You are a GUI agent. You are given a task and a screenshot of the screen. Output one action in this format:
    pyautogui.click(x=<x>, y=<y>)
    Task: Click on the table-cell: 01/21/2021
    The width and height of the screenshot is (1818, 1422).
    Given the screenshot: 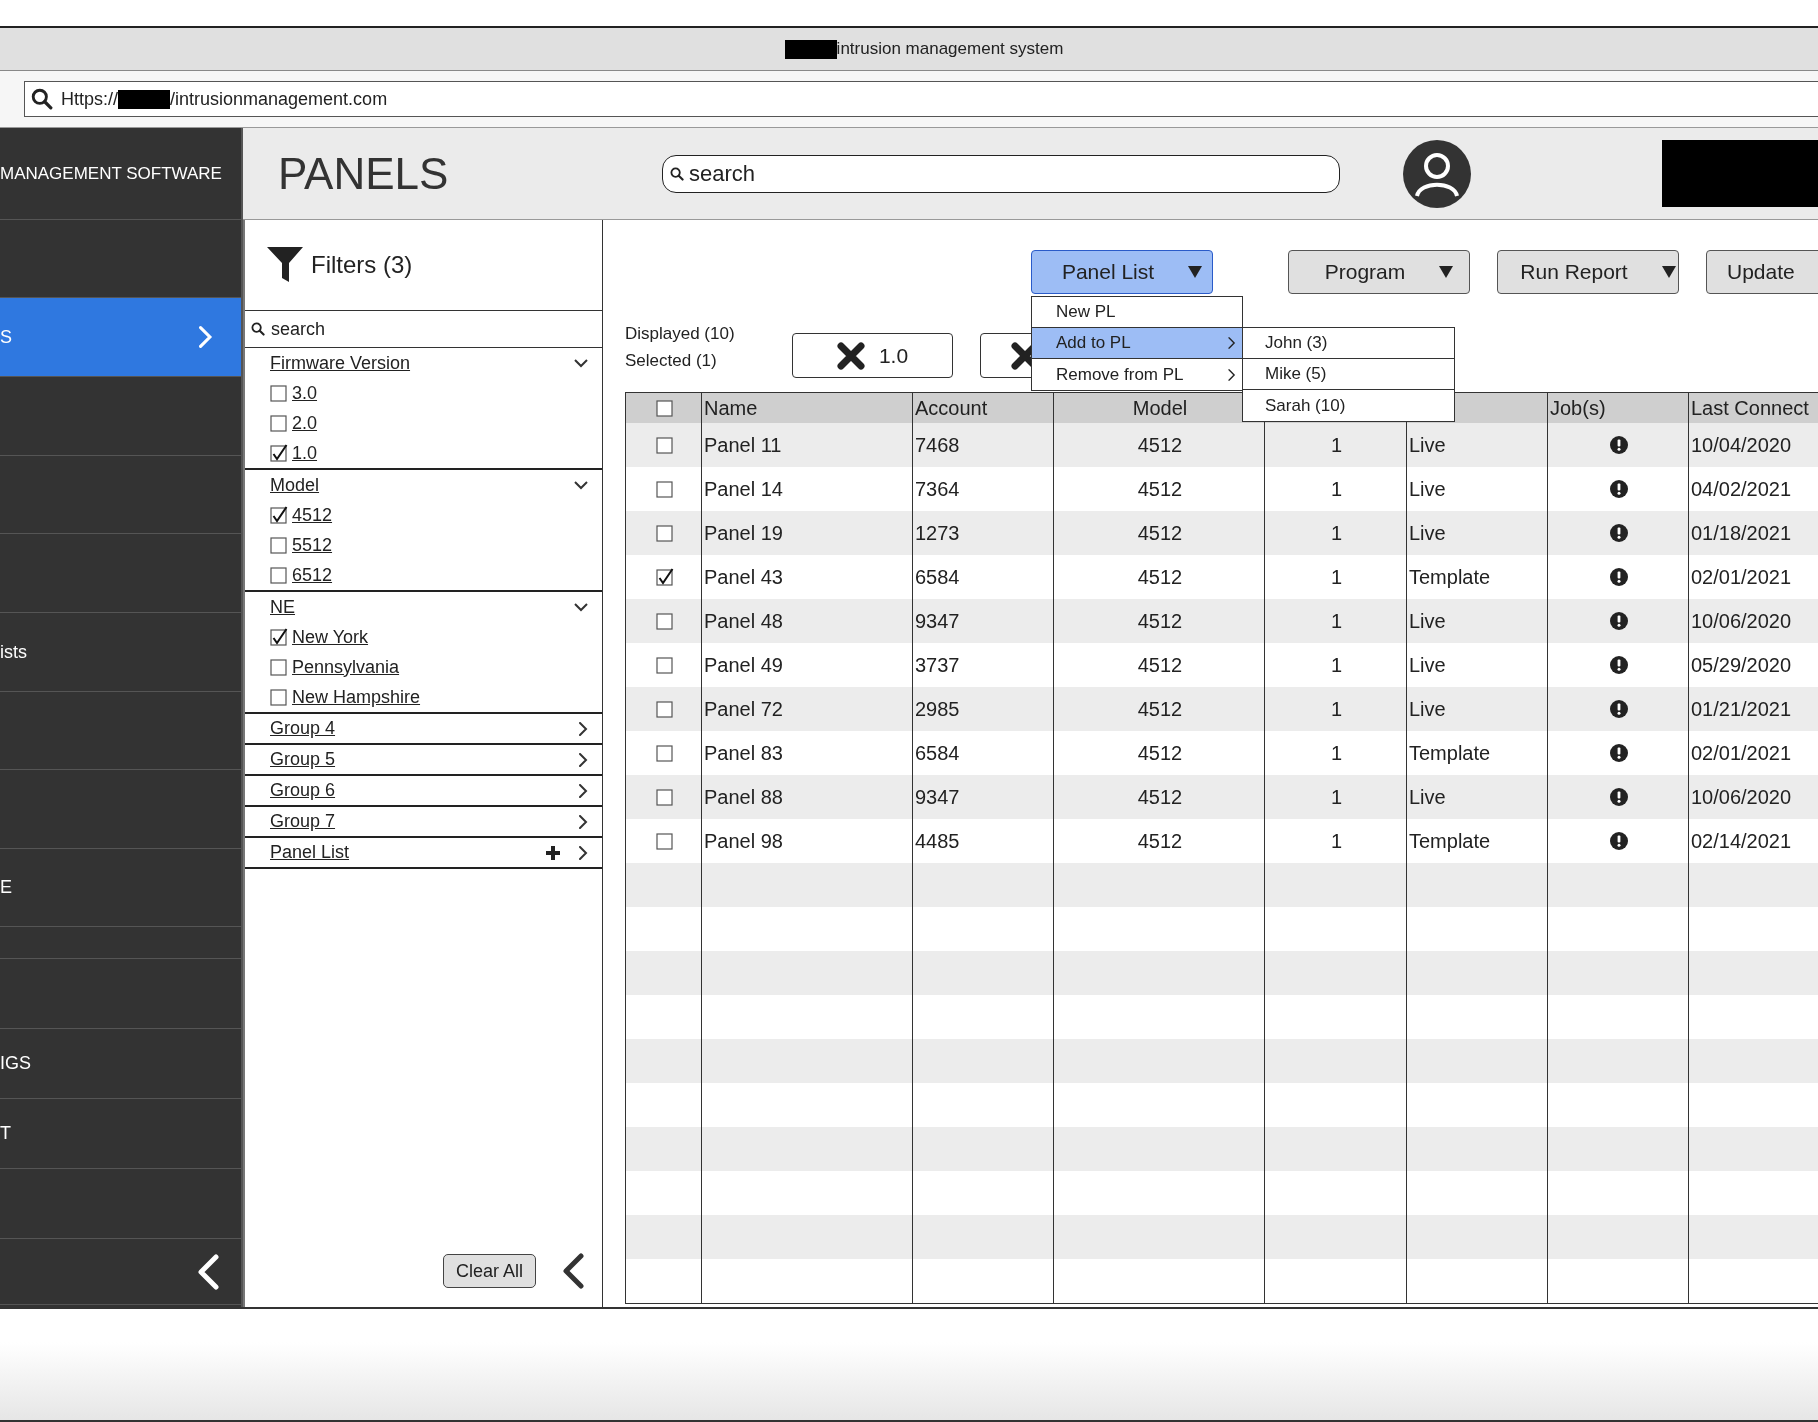 What is the action you would take?
    pyautogui.click(x=1753, y=709)
    